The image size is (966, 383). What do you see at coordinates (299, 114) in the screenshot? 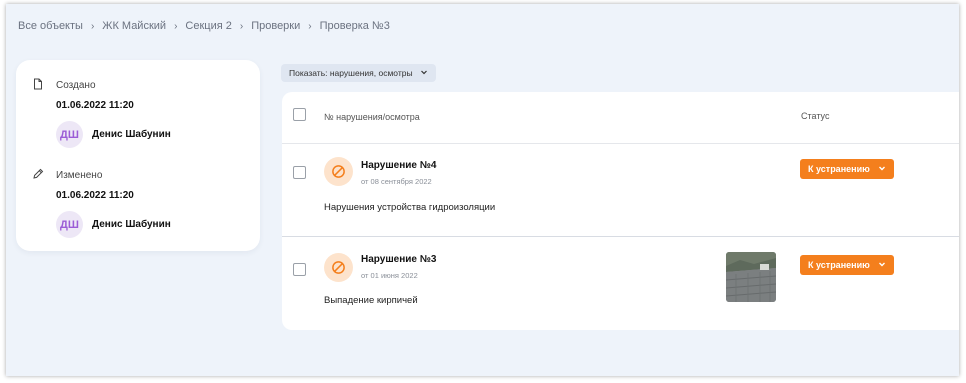
I see `select-all-checkbox` at bounding box center [299, 114].